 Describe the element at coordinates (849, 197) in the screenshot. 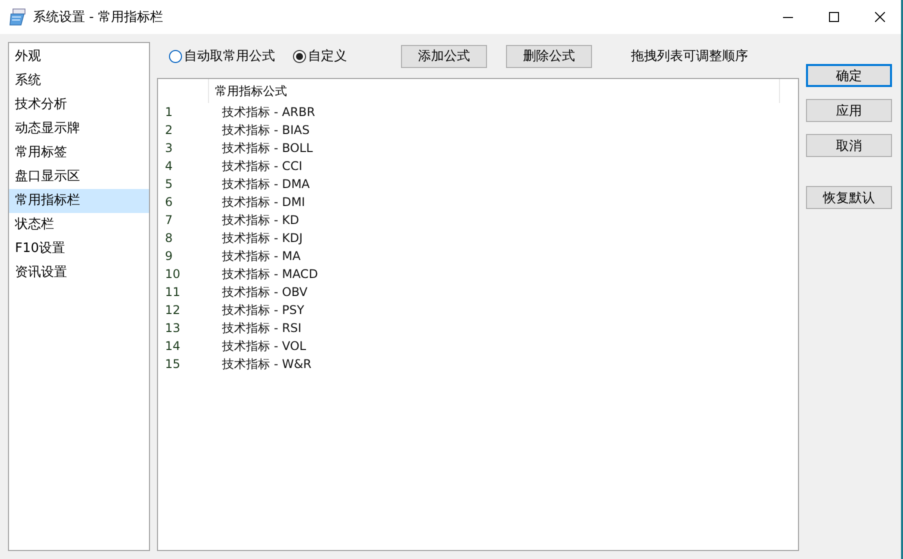

I see `reset-button: 恢复默认` at that location.